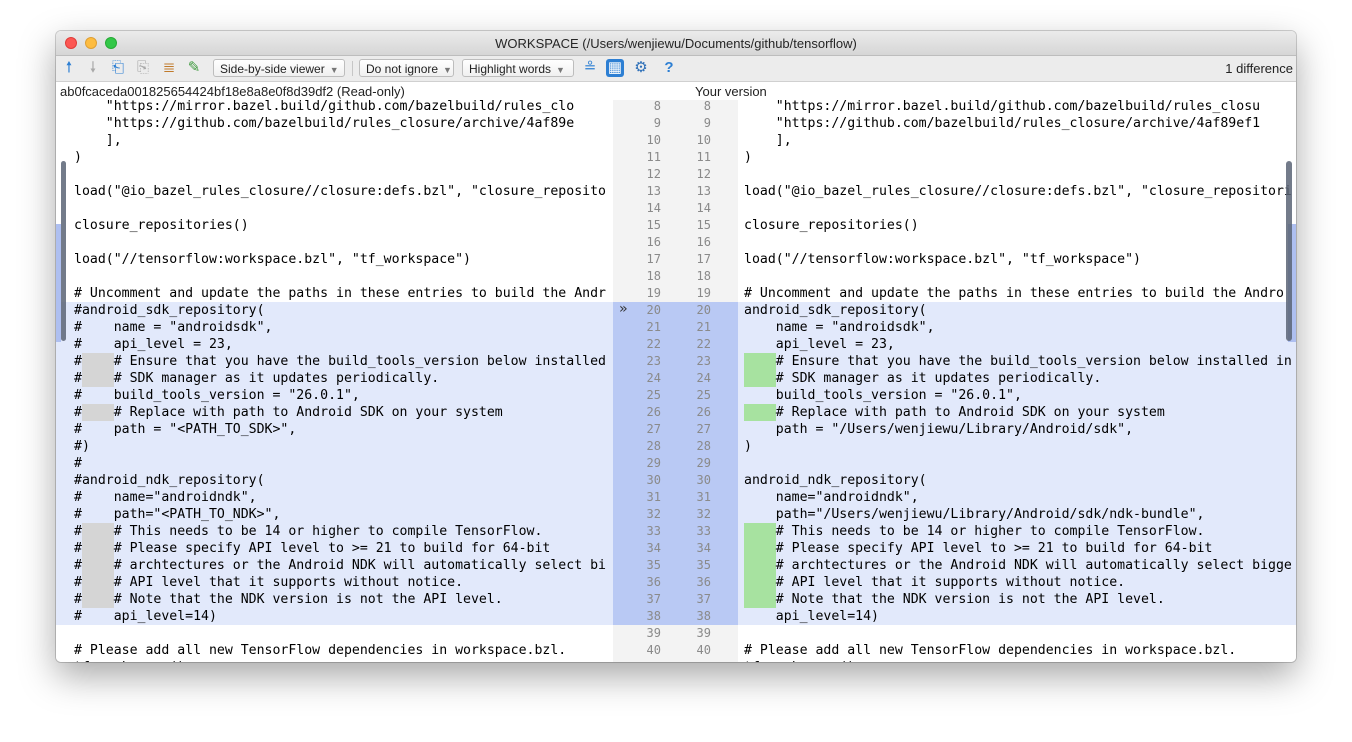  Describe the element at coordinates (279, 68) in the screenshot. I see `viewer-mode-dropdown: Side-by-side viewer ▼` at that location.